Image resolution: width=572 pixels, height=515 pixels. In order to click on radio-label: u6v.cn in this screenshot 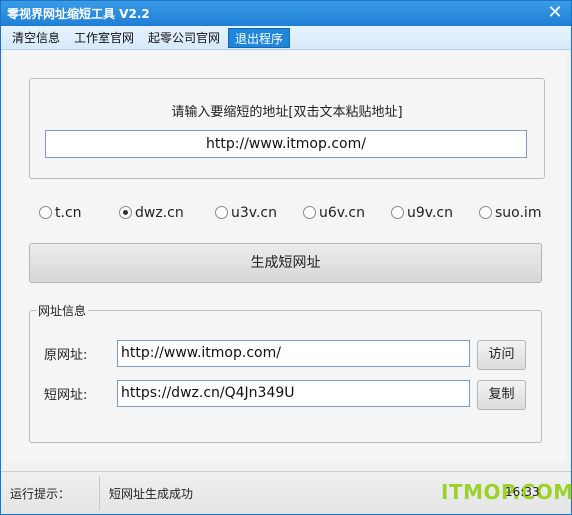, I will do `click(342, 213)`.